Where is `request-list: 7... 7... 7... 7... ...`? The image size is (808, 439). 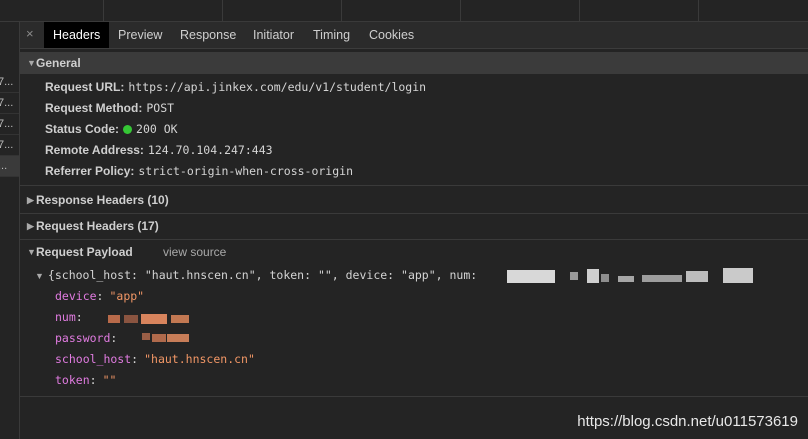
request-list: 7... 7... 7... 7... ... is located at coordinates (10, 230).